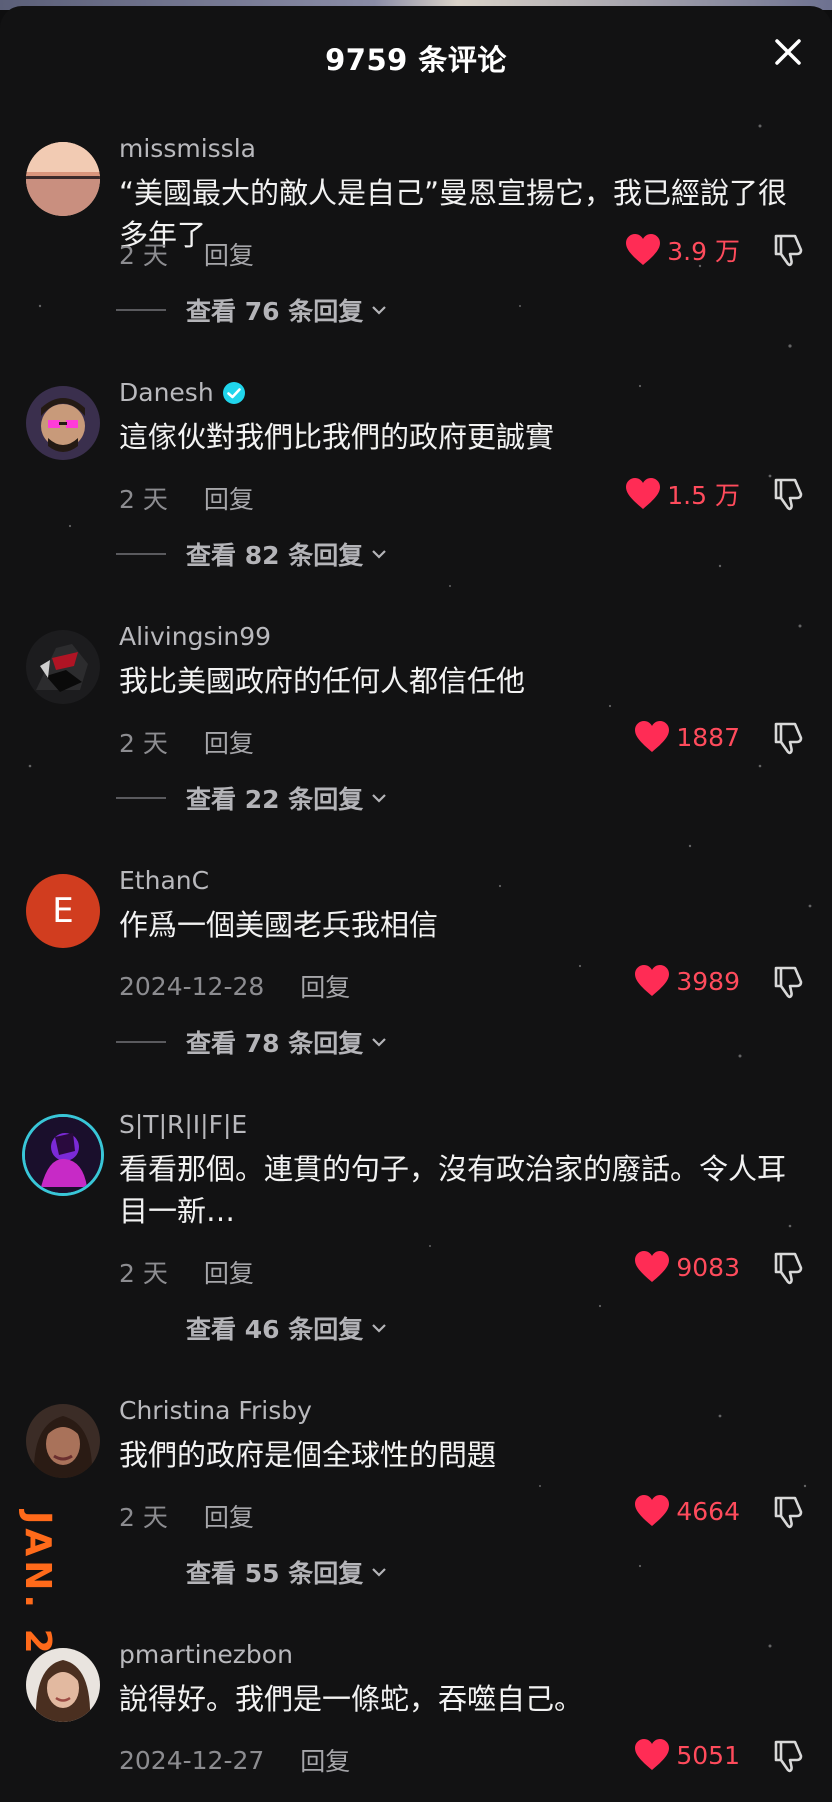 This screenshot has width=832, height=1802. What do you see at coordinates (687, 737) in the screenshot?
I see `like-button: 1887` at bounding box center [687, 737].